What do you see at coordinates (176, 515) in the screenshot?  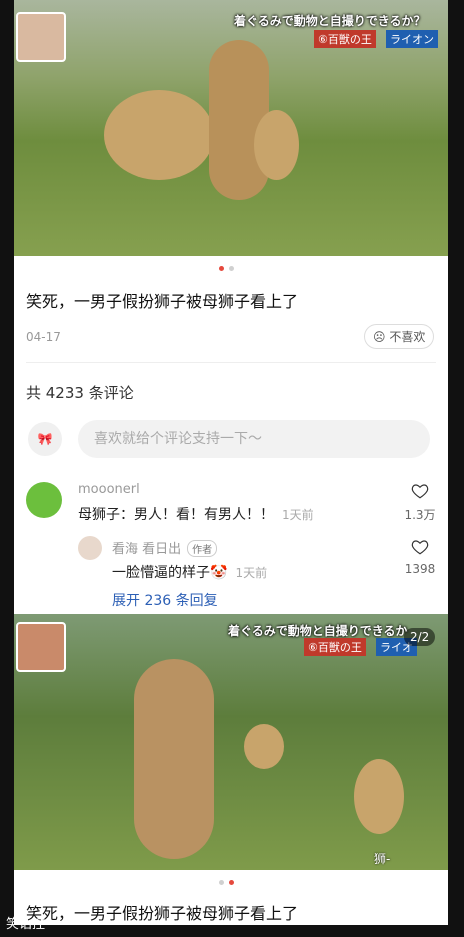 I see `comment-body: 母狮子：男人！看！有男人！！` at bounding box center [176, 515].